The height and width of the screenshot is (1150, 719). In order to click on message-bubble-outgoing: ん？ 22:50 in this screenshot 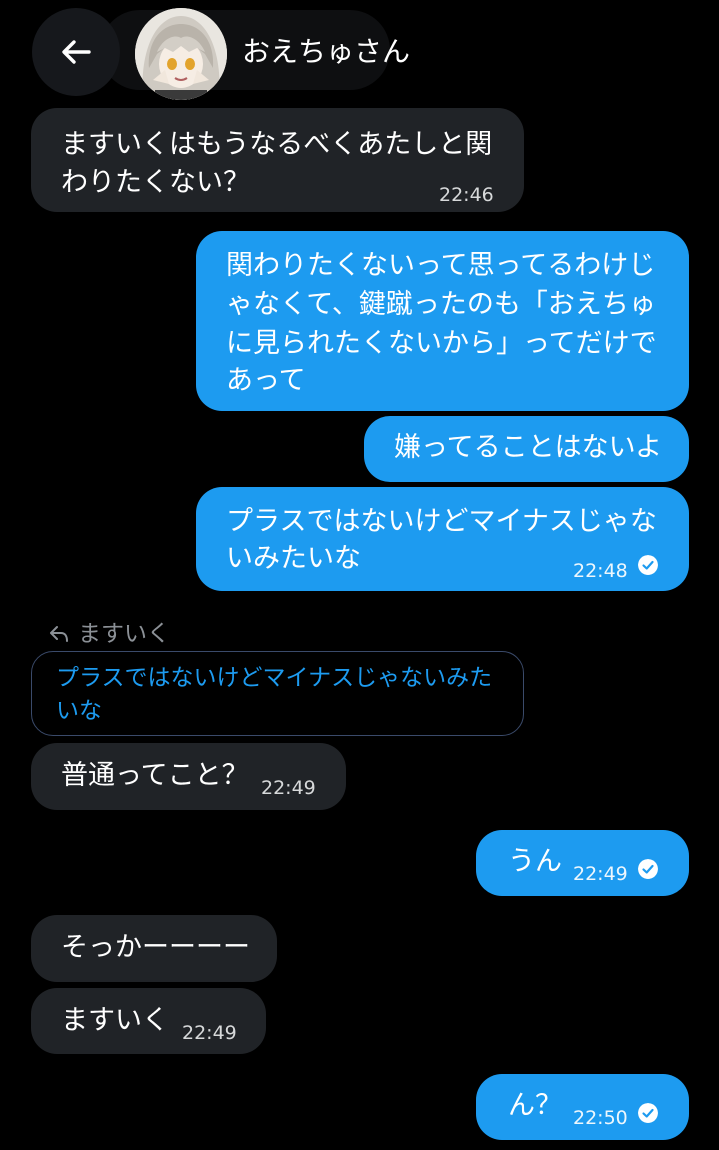, I will do `click(582, 1107)`.